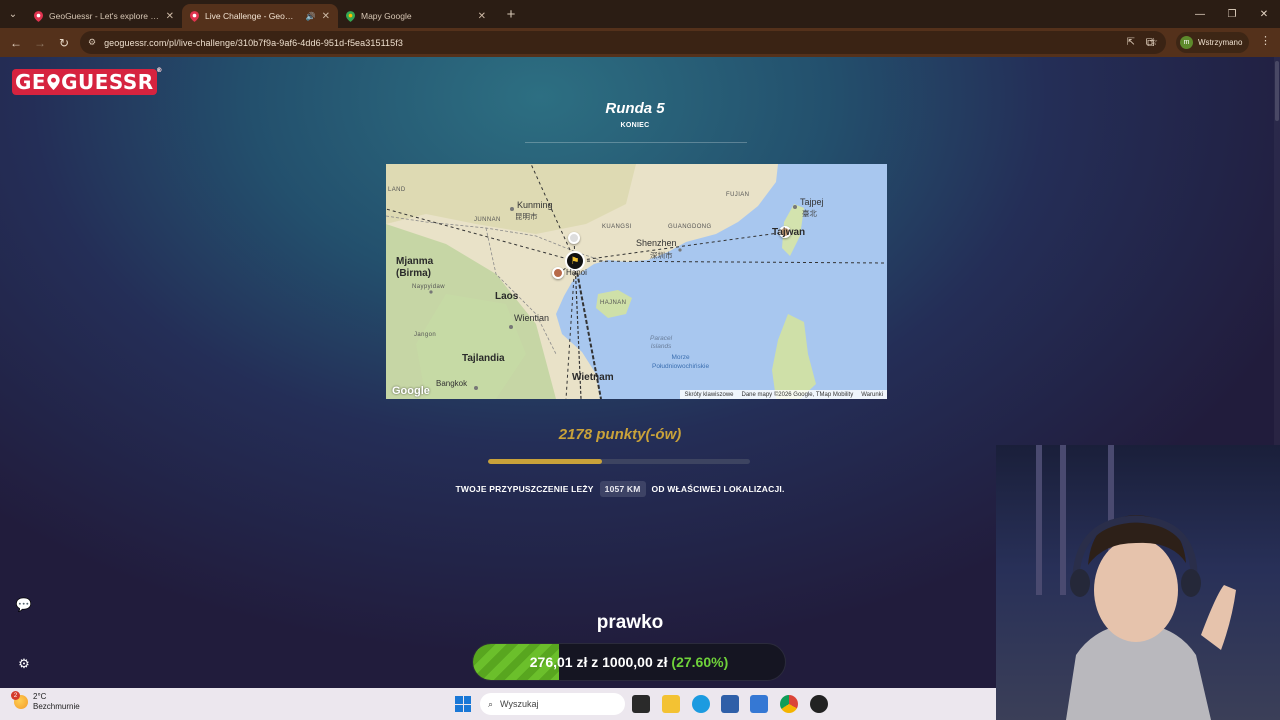 The image size is (1280, 720). I want to click on tab-google-maps: Mapy Google ✕, so click(416, 16).